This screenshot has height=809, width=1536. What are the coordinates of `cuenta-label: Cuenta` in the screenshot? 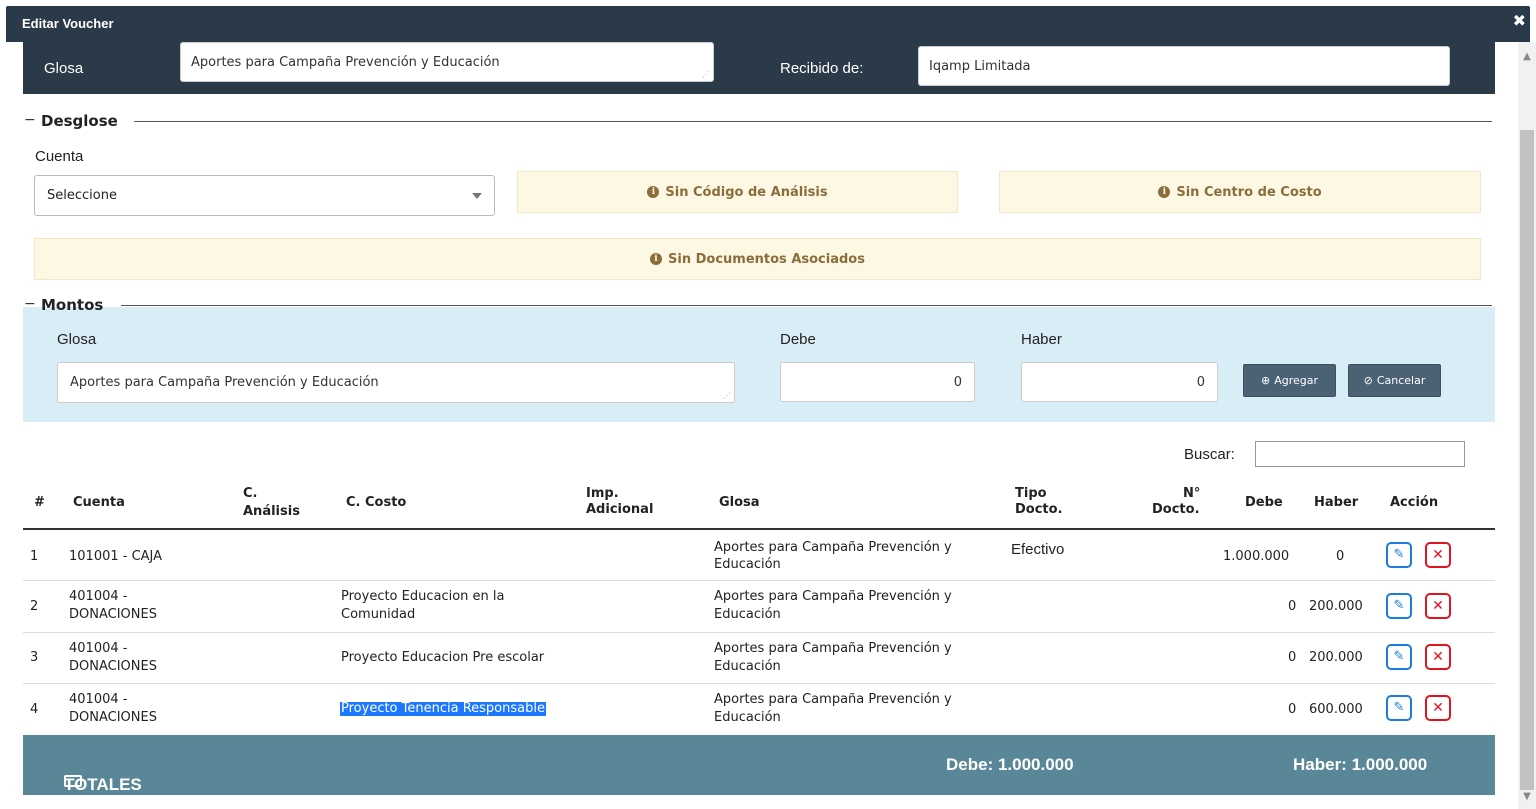 It's located at (59, 156).